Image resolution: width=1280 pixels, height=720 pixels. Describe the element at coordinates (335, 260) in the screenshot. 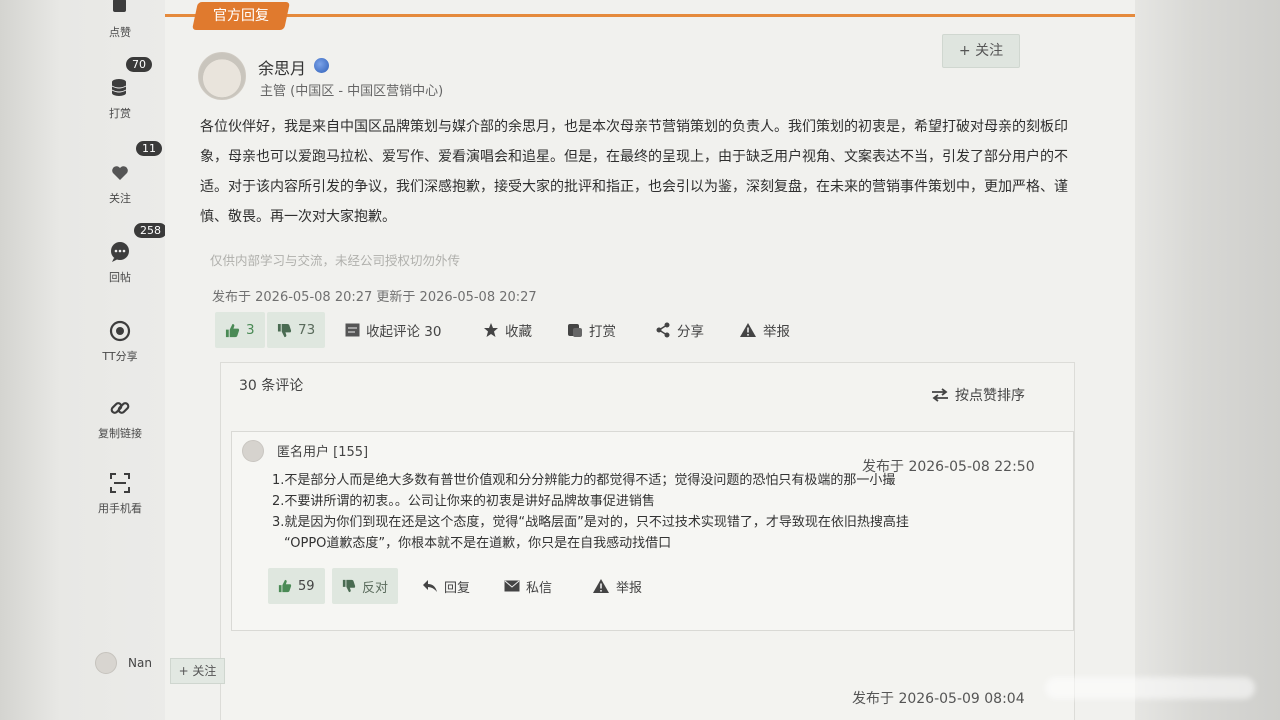

I see `internal-disclaimer: 仅供内部学习与交流，未经公司授权切勿外传` at that location.